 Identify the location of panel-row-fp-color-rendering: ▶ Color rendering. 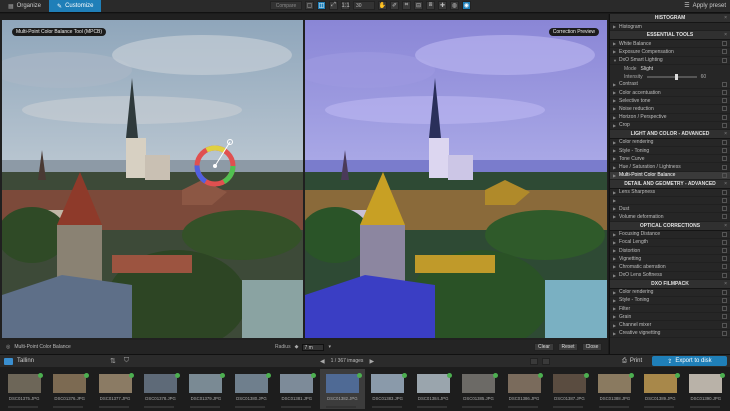
(670, 293).